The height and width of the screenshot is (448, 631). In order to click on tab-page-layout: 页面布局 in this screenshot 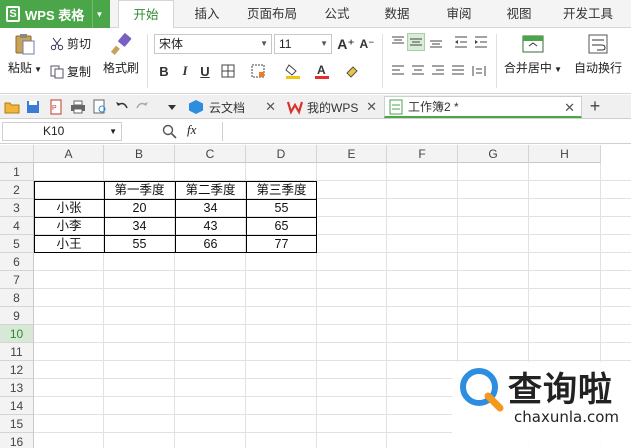, I will do `click(272, 14)`.